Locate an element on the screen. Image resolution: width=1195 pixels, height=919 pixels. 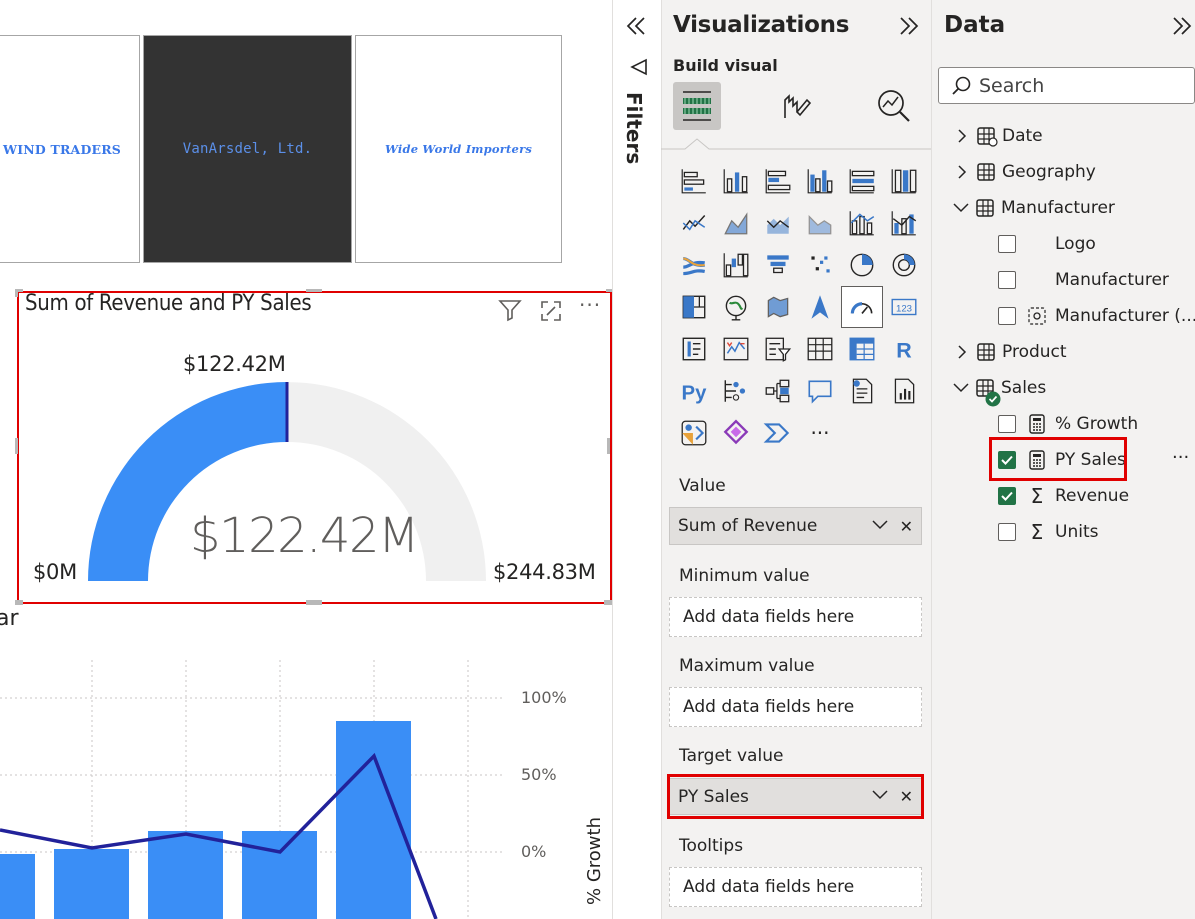
card-icon: 123 is located at coordinates (904, 307).